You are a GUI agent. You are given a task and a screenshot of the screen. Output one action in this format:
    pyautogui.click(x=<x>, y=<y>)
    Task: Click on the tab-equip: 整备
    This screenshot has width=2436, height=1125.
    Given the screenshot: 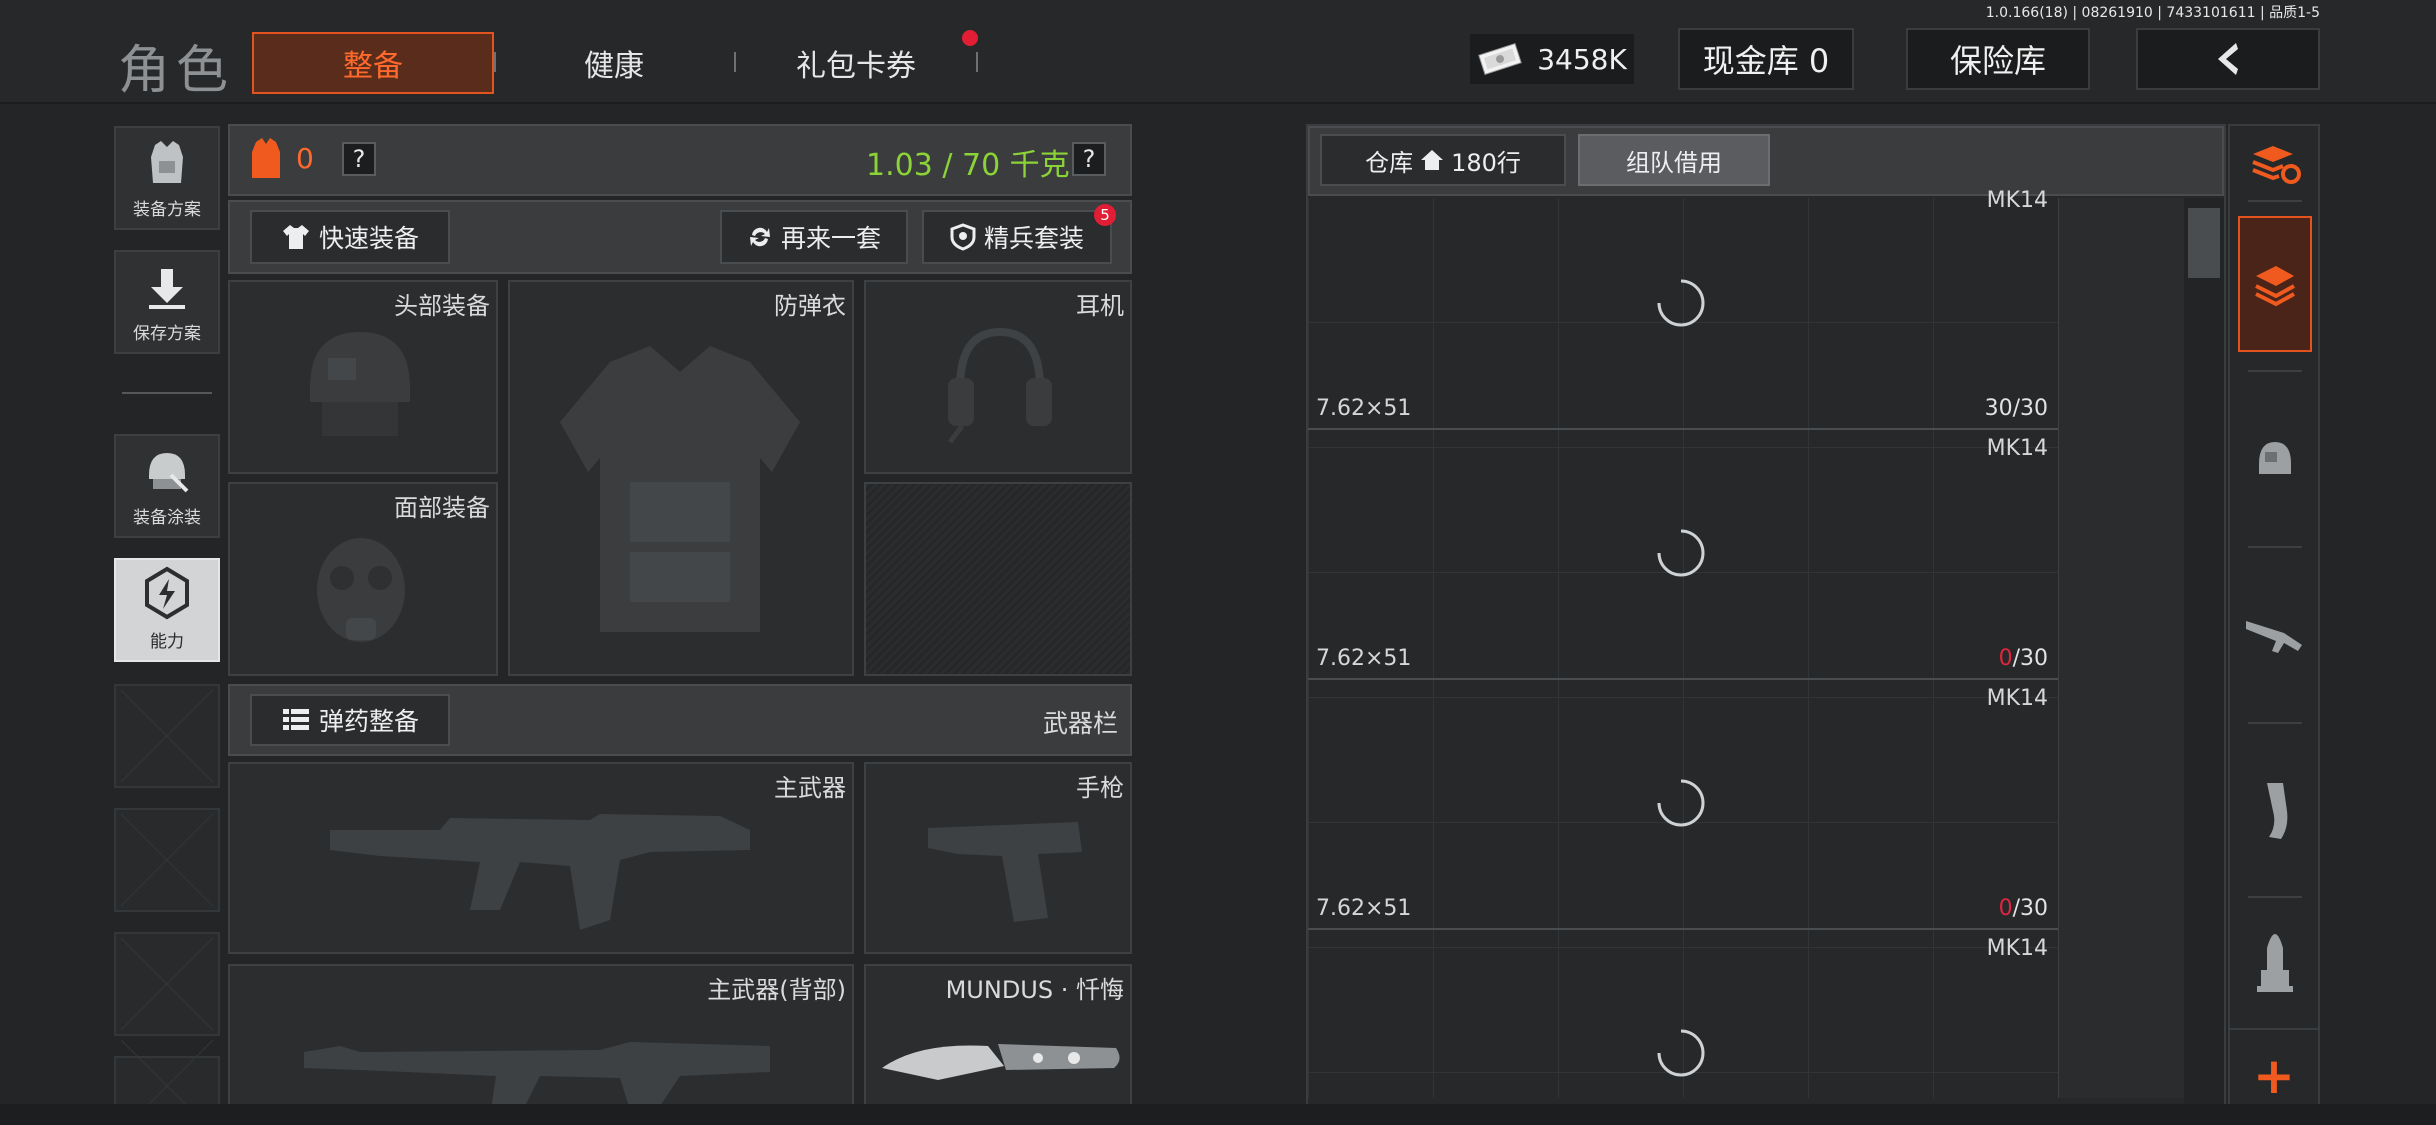 What is the action you would take?
    pyautogui.click(x=373, y=63)
    